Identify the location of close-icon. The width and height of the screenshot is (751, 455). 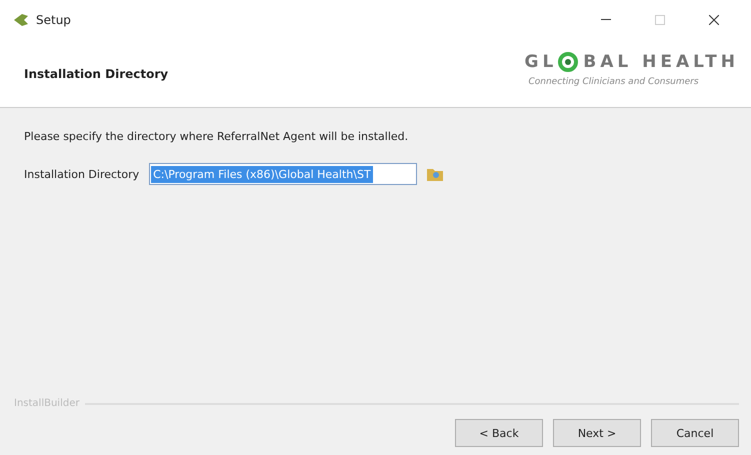
(714, 20).